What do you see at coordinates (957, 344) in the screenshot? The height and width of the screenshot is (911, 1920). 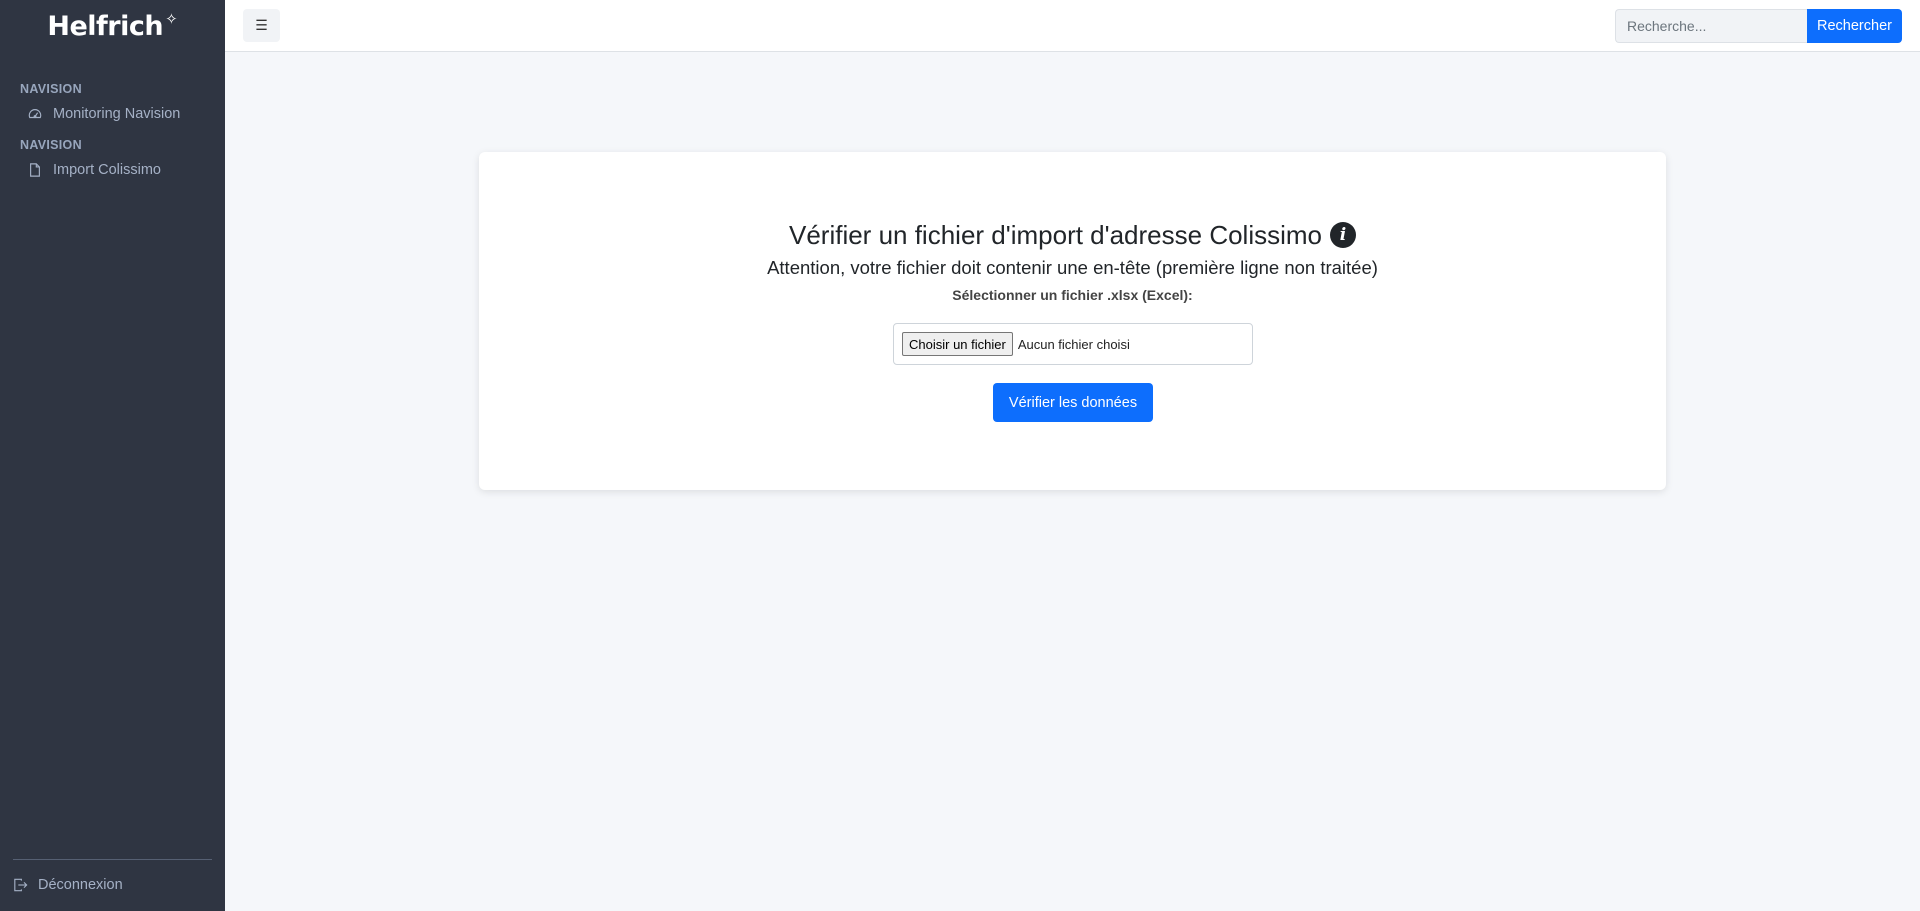 I see `choose-file-button: Choisir un fichier` at bounding box center [957, 344].